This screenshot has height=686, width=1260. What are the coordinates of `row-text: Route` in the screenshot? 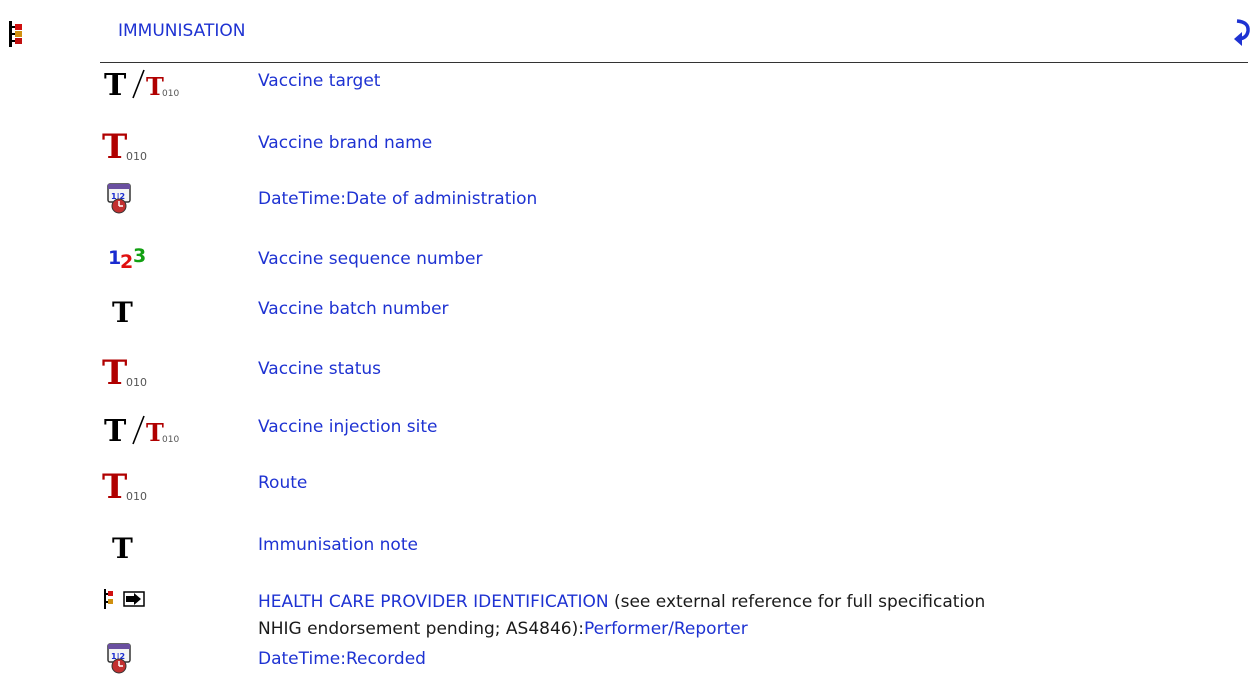 It's located at (282, 483).